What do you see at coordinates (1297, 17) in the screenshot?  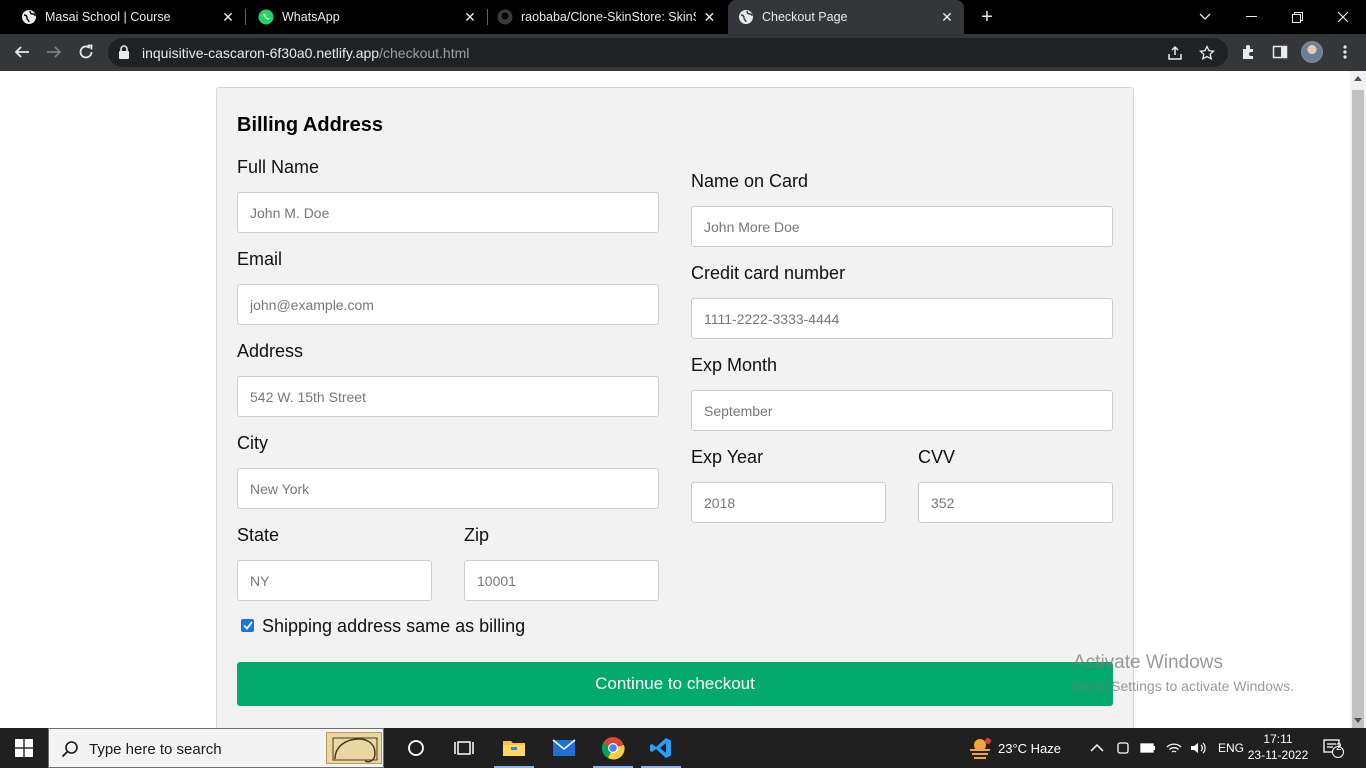 I see `restore-button` at bounding box center [1297, 17].